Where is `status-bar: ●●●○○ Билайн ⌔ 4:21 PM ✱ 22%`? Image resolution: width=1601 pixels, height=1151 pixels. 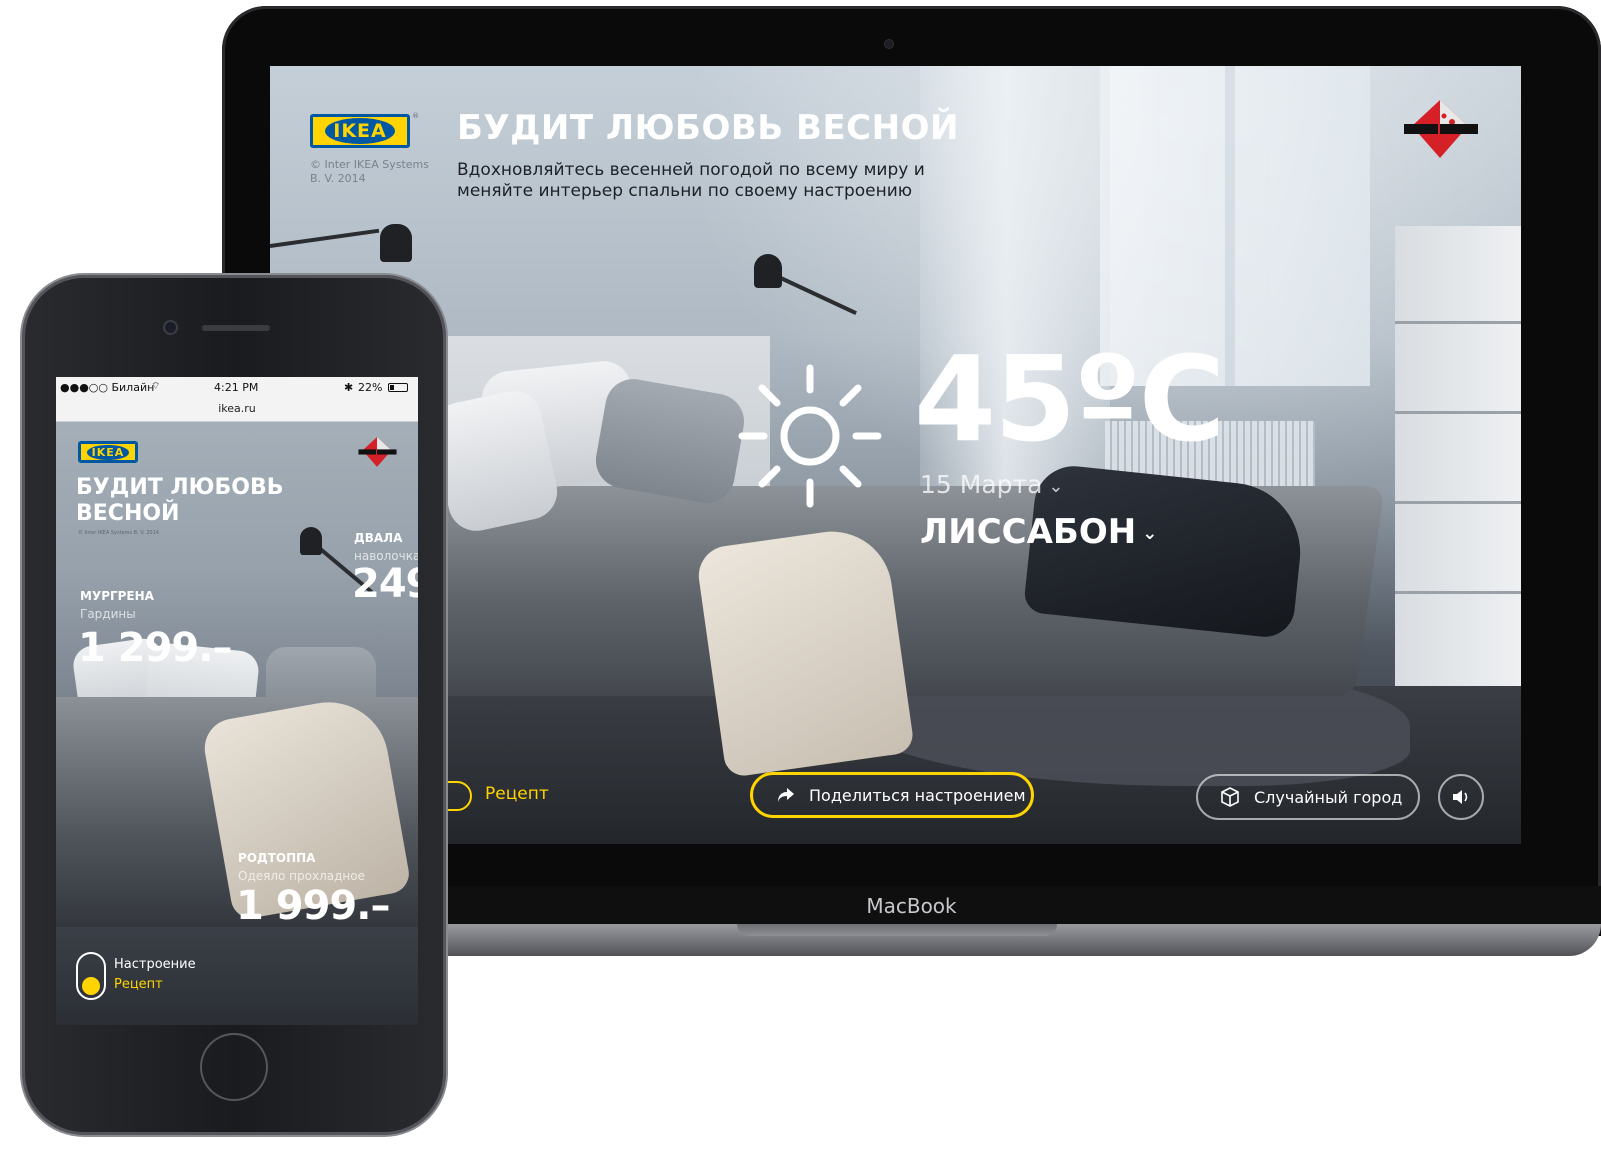 status-bar: ●●●○○ Билайн ⌔ 4:21 PM ✱ 22% is located at coordinates (237, 388).